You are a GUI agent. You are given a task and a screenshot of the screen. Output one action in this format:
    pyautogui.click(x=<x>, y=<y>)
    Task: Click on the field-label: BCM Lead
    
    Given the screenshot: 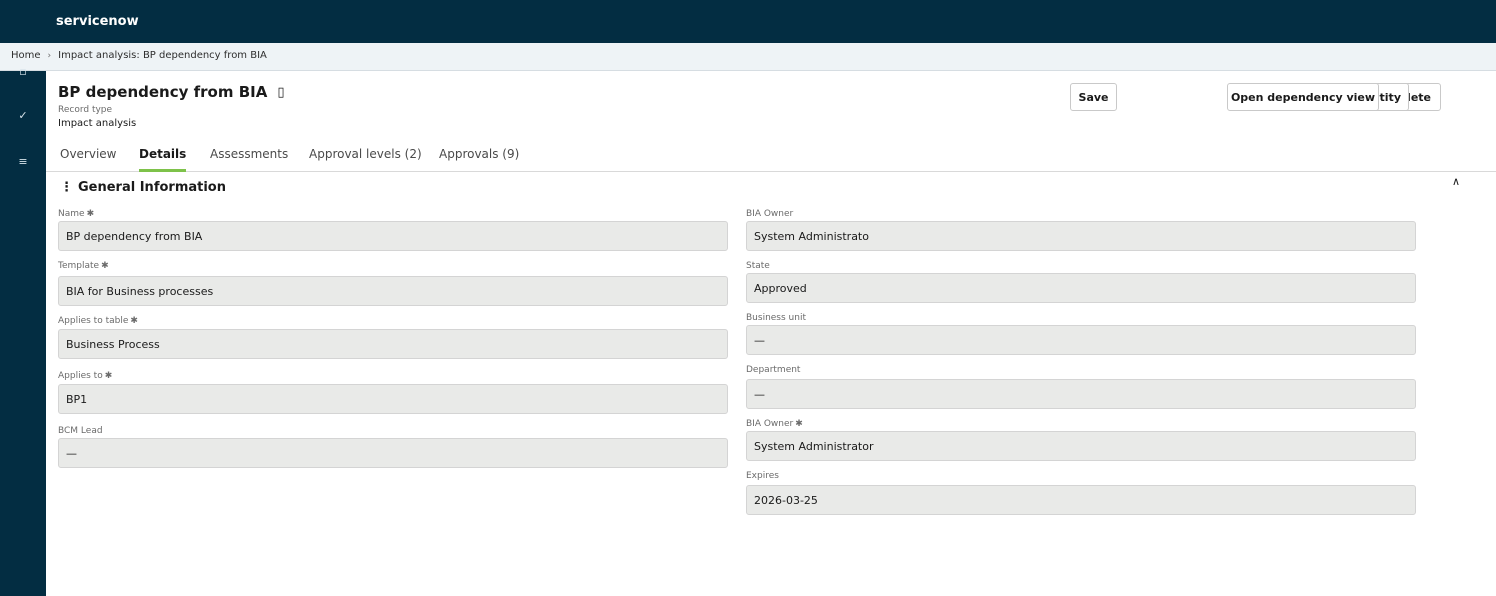 What is the action you would take?
    pyautogui.click(x=80, y=431)
    